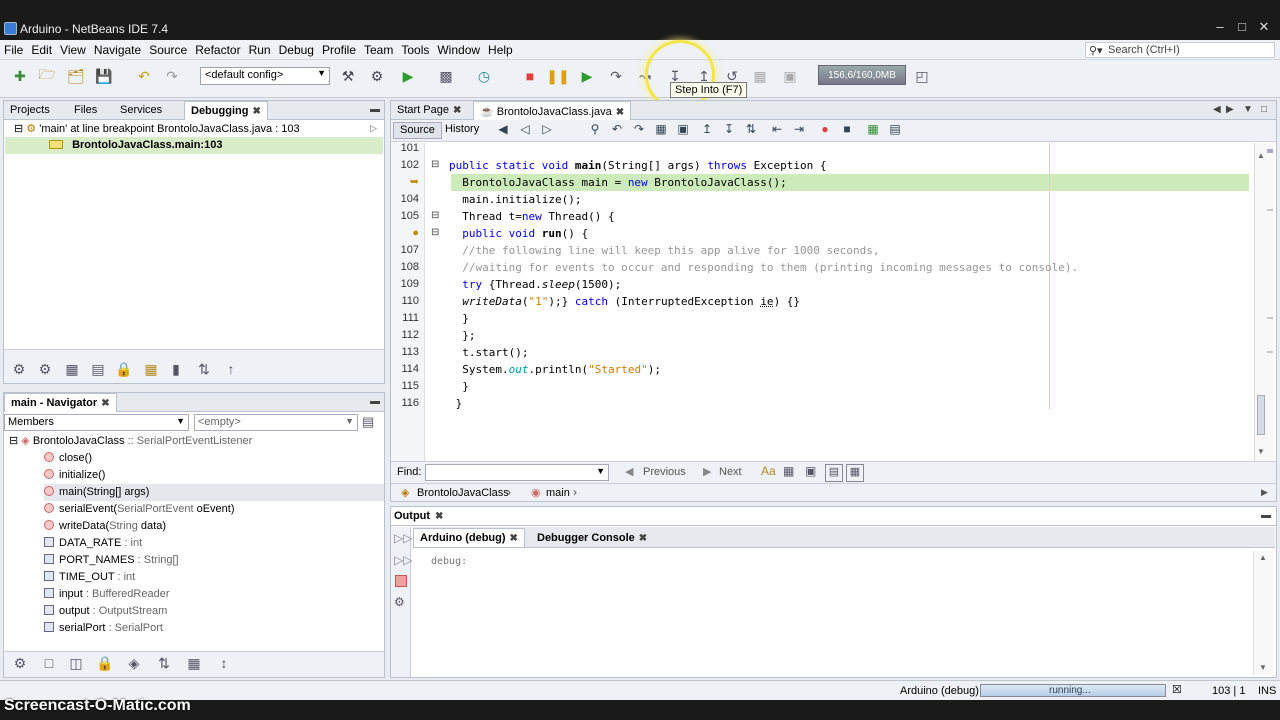  Describe the element at coordinates (788, 471) in the screenshot. I see `whole-words-icon: ▦` at that location.